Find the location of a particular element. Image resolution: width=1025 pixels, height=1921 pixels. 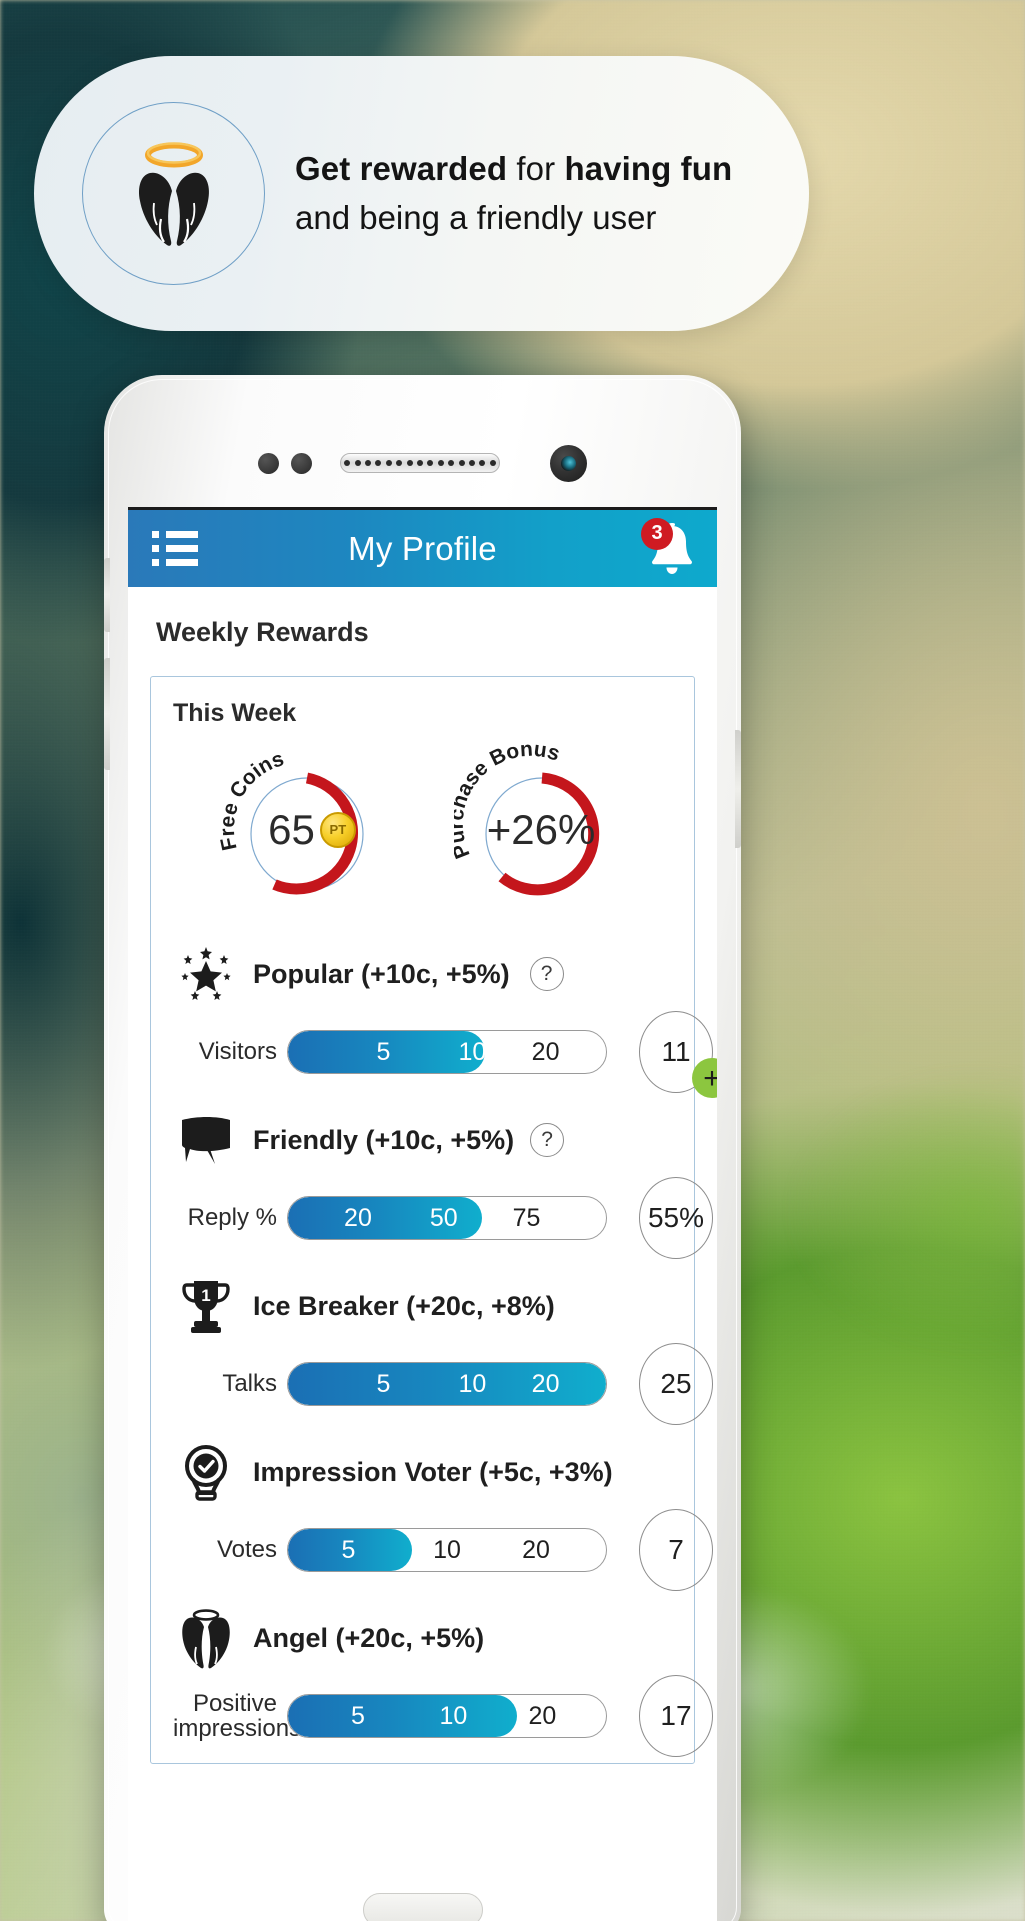

reward-header: 1 Ice Breaker (+20c, +8%) is located at coordinates (422, 1306).